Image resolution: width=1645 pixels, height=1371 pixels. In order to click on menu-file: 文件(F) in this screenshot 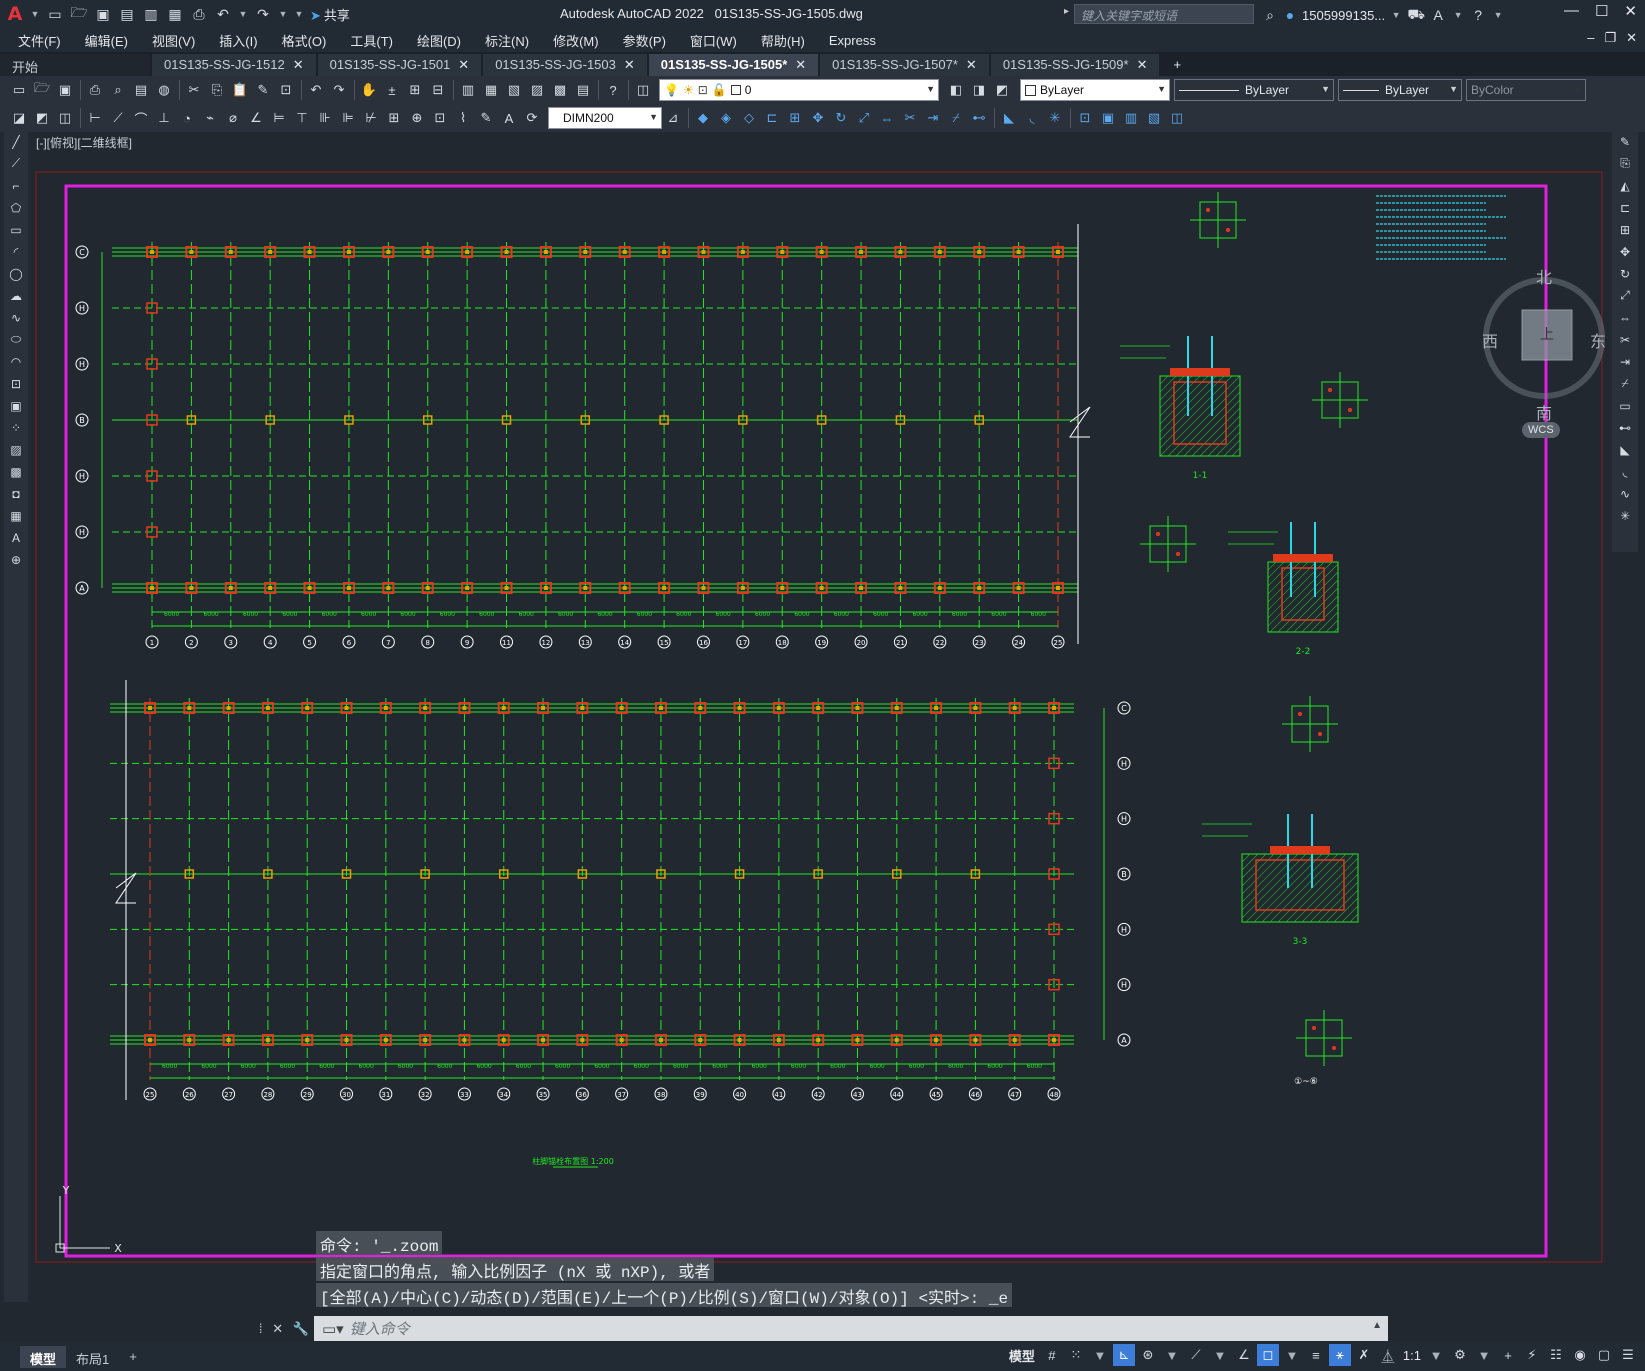, I will do `click(39, 40)`.